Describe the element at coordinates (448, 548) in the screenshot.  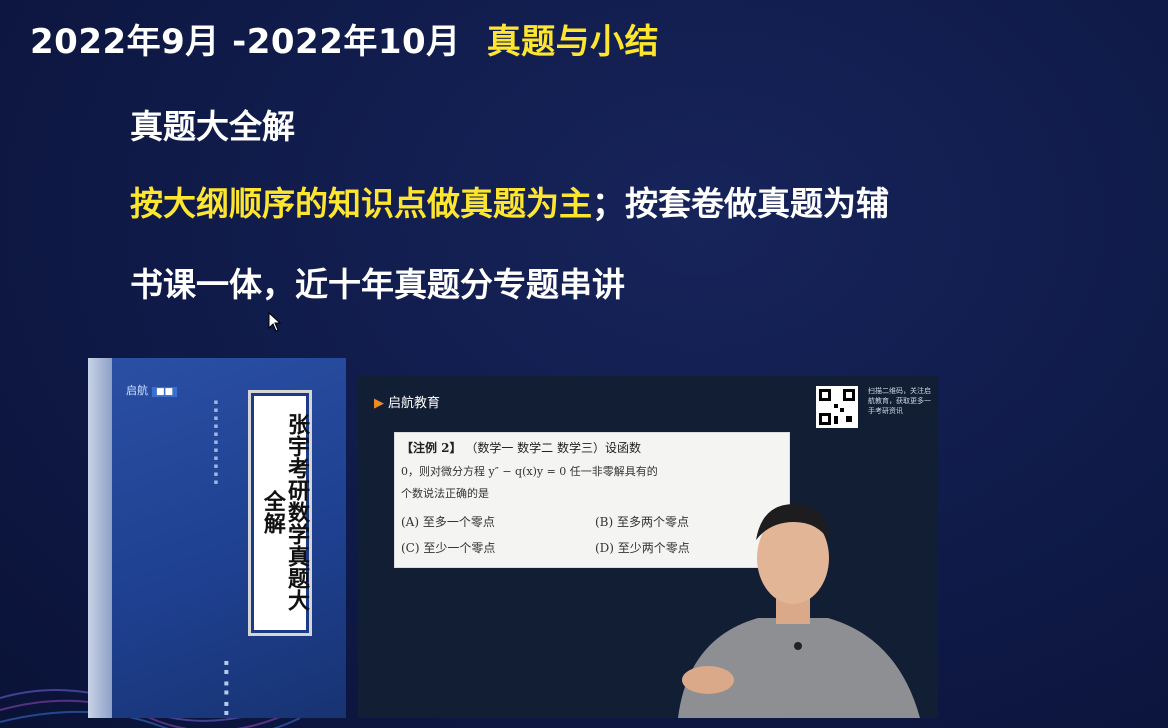
I see `option-c: (C) 至少一个零点` at that location.